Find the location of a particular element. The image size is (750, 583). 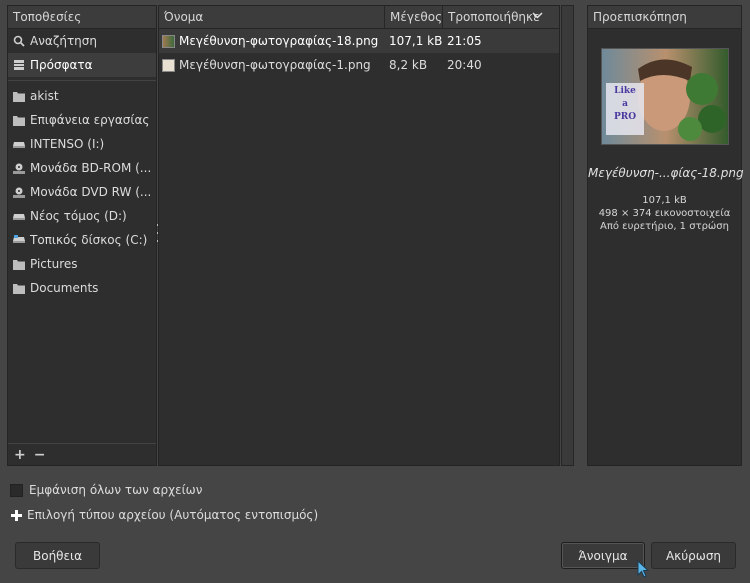

column-modified-label: Τροποποιήθηκε is located at coordinates (494, 17).